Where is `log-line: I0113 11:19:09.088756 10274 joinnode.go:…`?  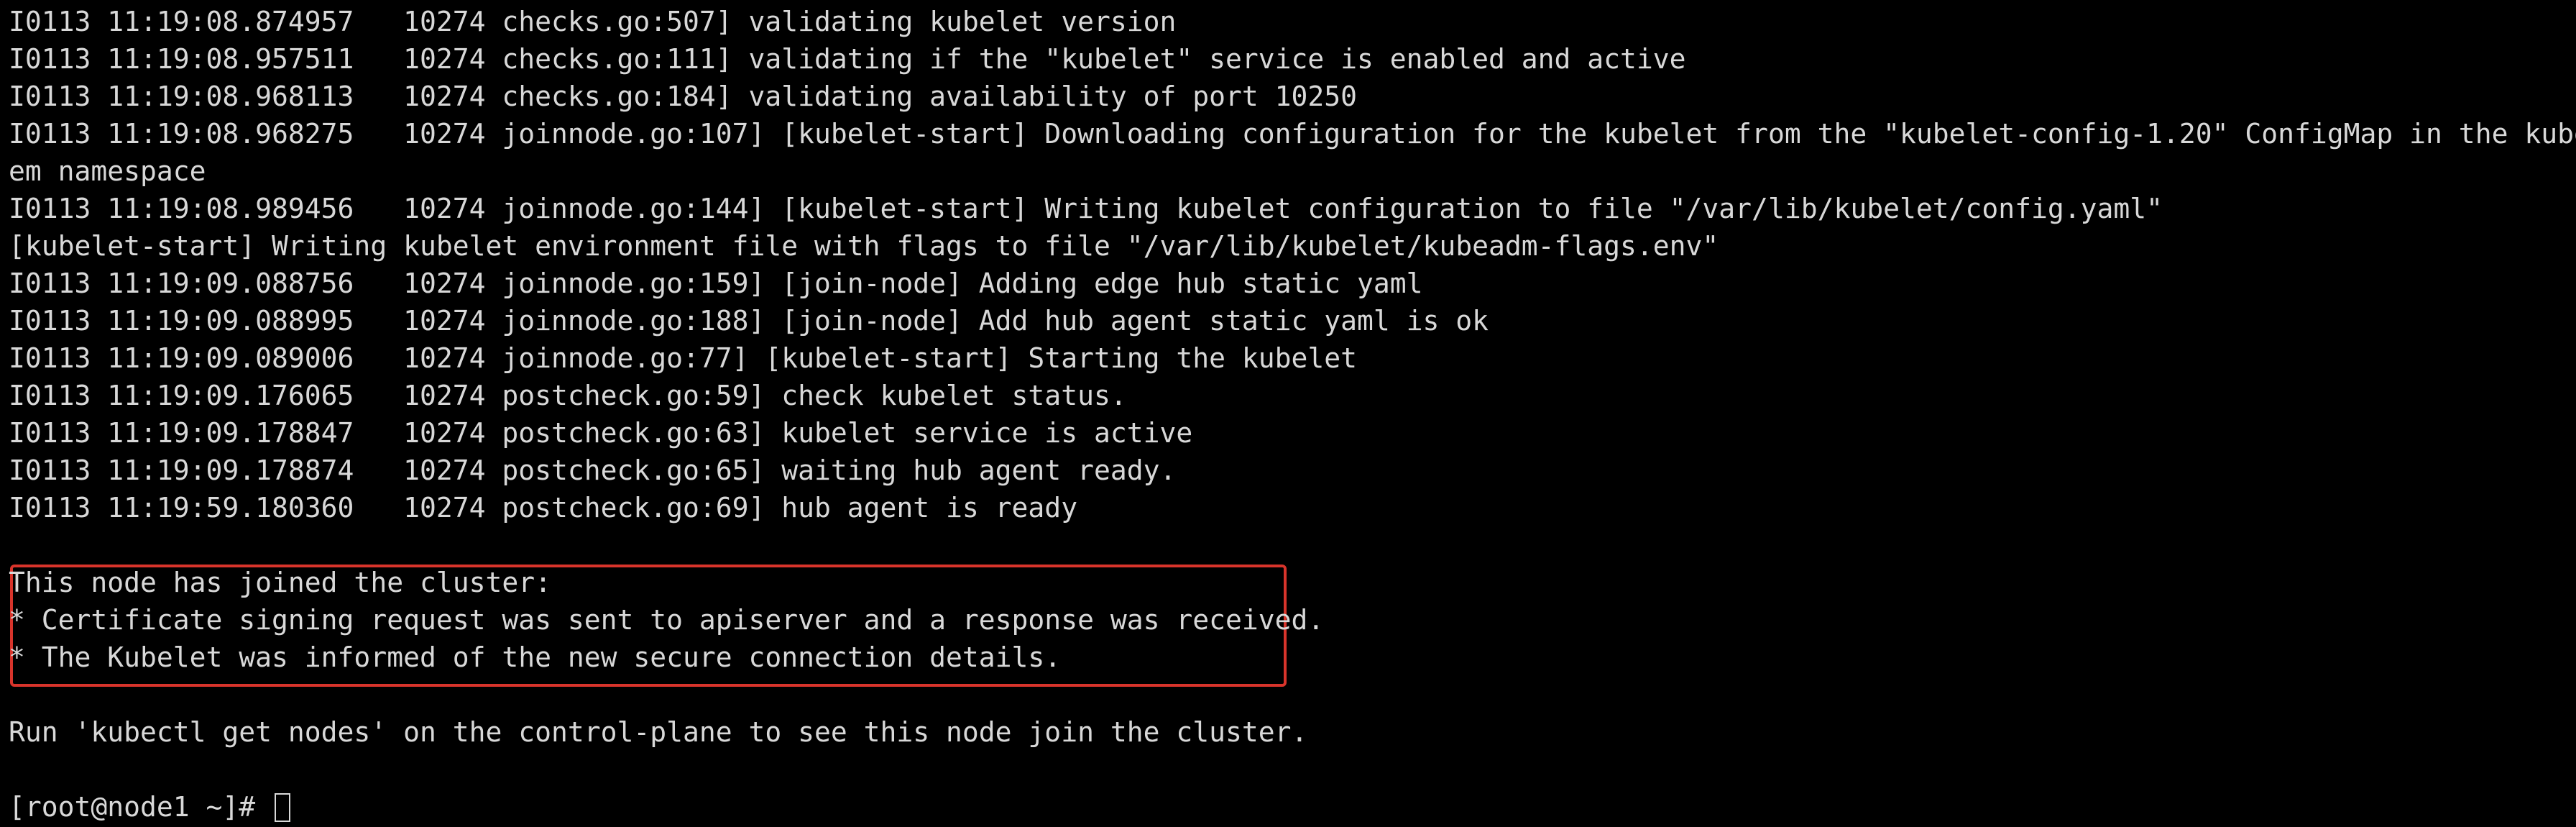
log-line: I0113 11:19:09.088756 10274 joinnode.go:… is located at coordinates (716, 283).